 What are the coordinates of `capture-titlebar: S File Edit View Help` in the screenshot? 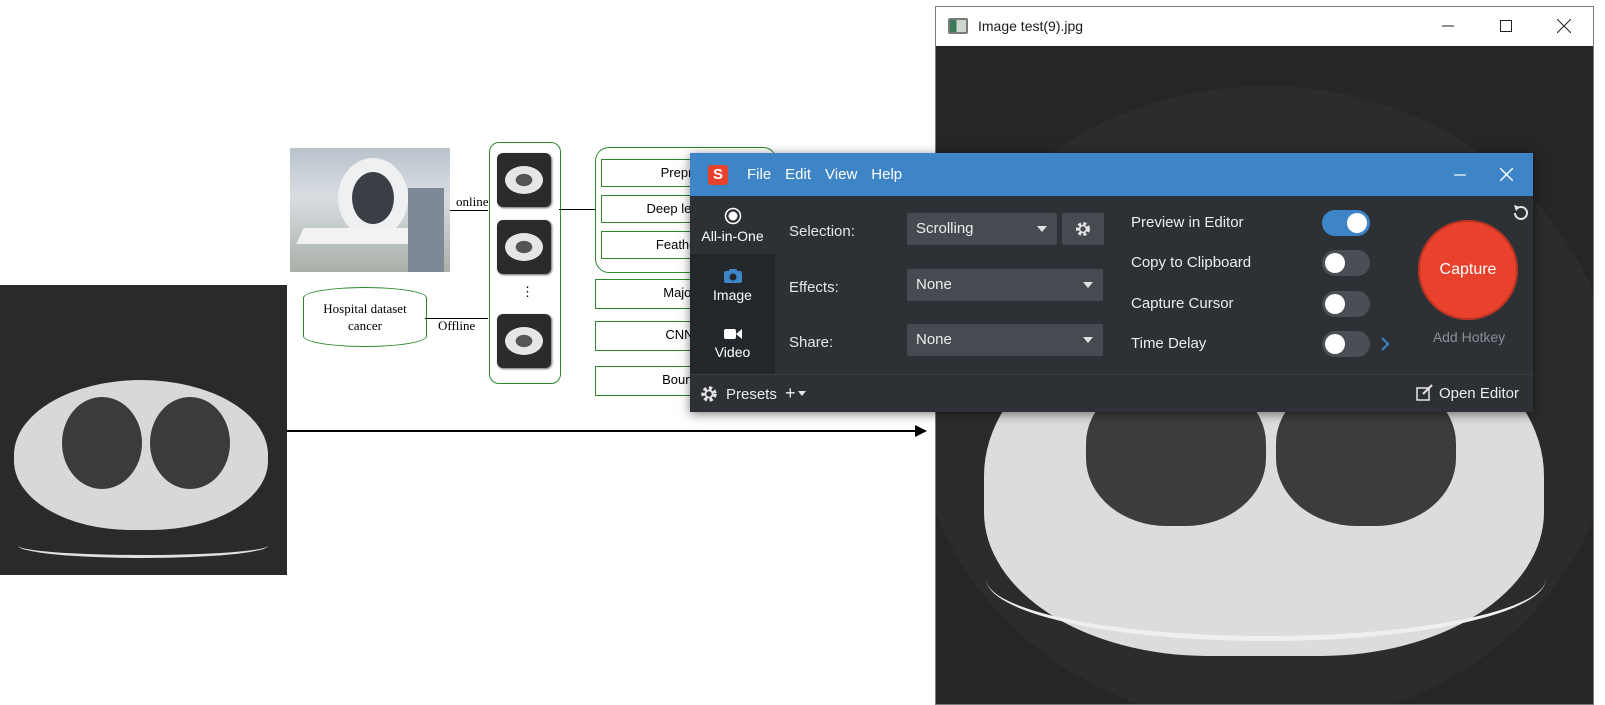 It's located at (1111, 174).